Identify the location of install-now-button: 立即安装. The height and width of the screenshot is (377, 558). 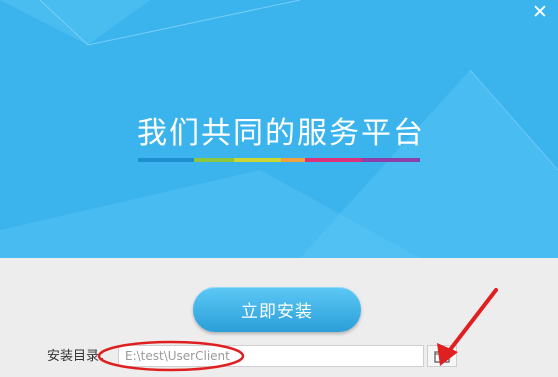
(277, 309).